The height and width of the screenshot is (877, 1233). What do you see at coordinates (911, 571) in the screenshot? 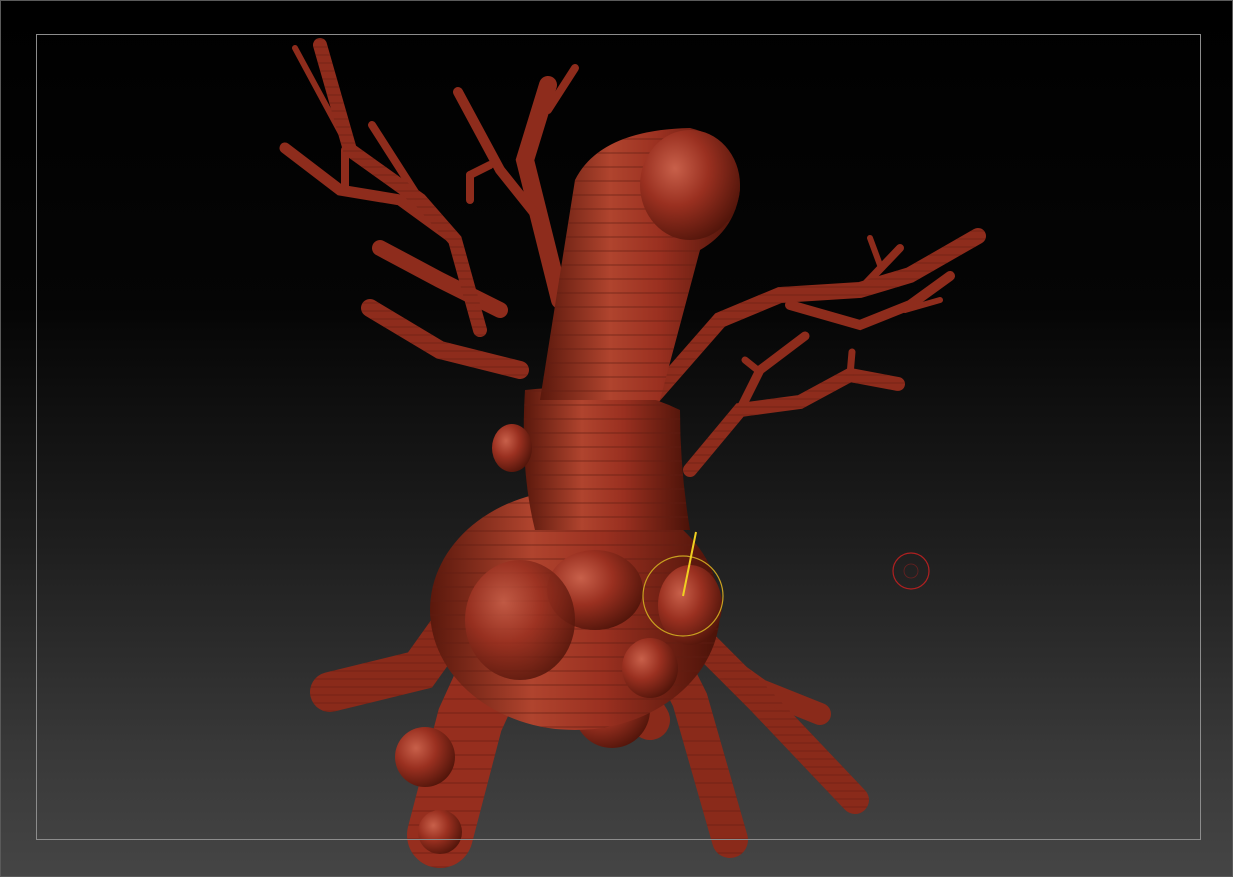
I see `target-reticle-icon` at bounding box center [911, 571].